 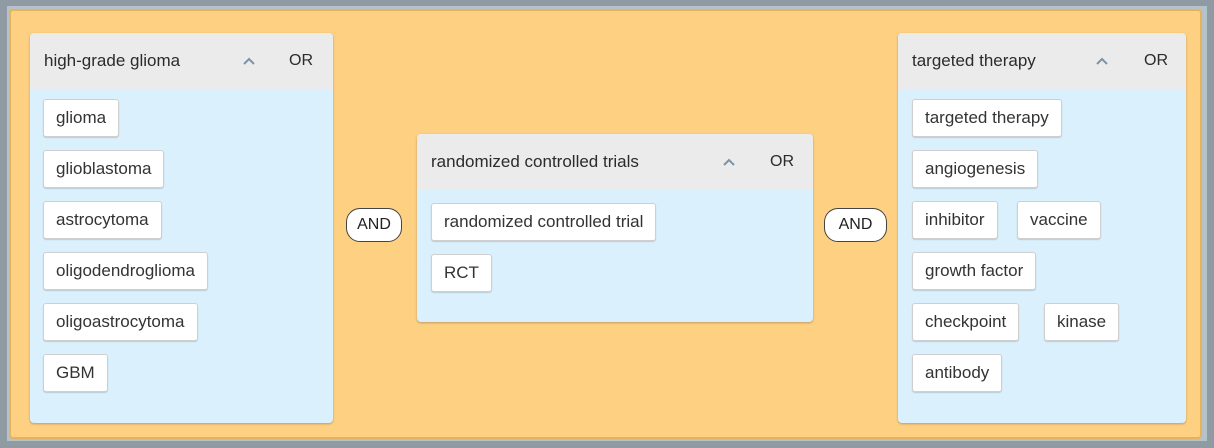 I want to click on term-chip: antibody, so click(x=957, y=373).